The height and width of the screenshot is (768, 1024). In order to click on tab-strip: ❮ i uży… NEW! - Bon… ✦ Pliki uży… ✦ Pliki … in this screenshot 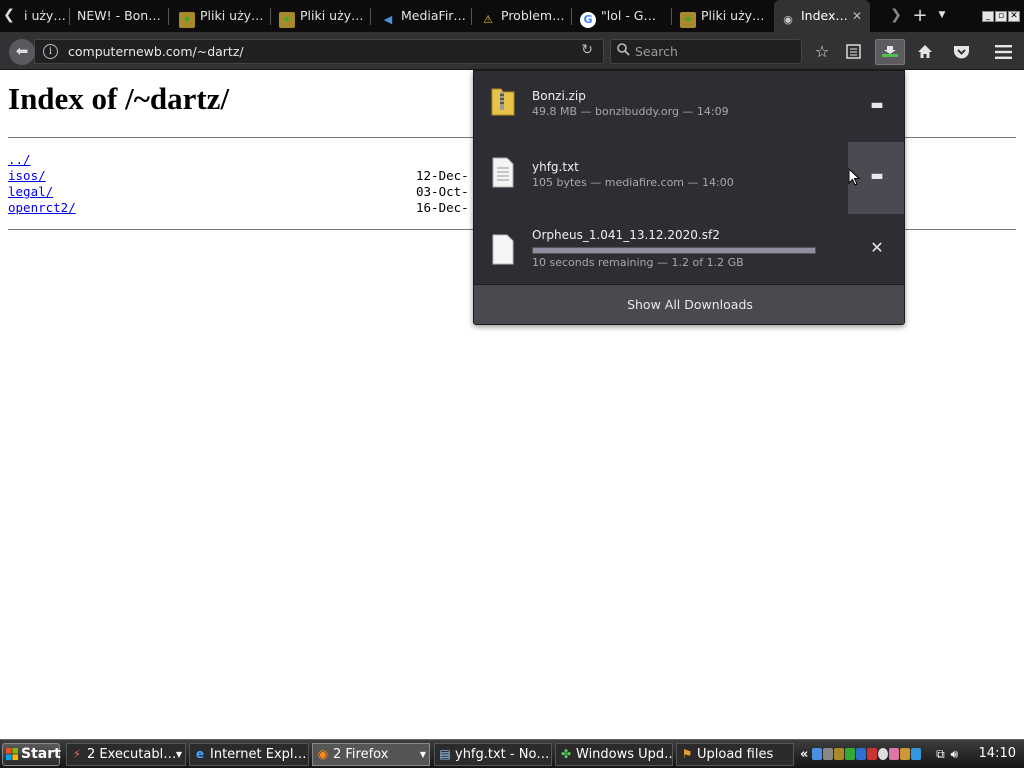, I will do `click(512, 16)`.